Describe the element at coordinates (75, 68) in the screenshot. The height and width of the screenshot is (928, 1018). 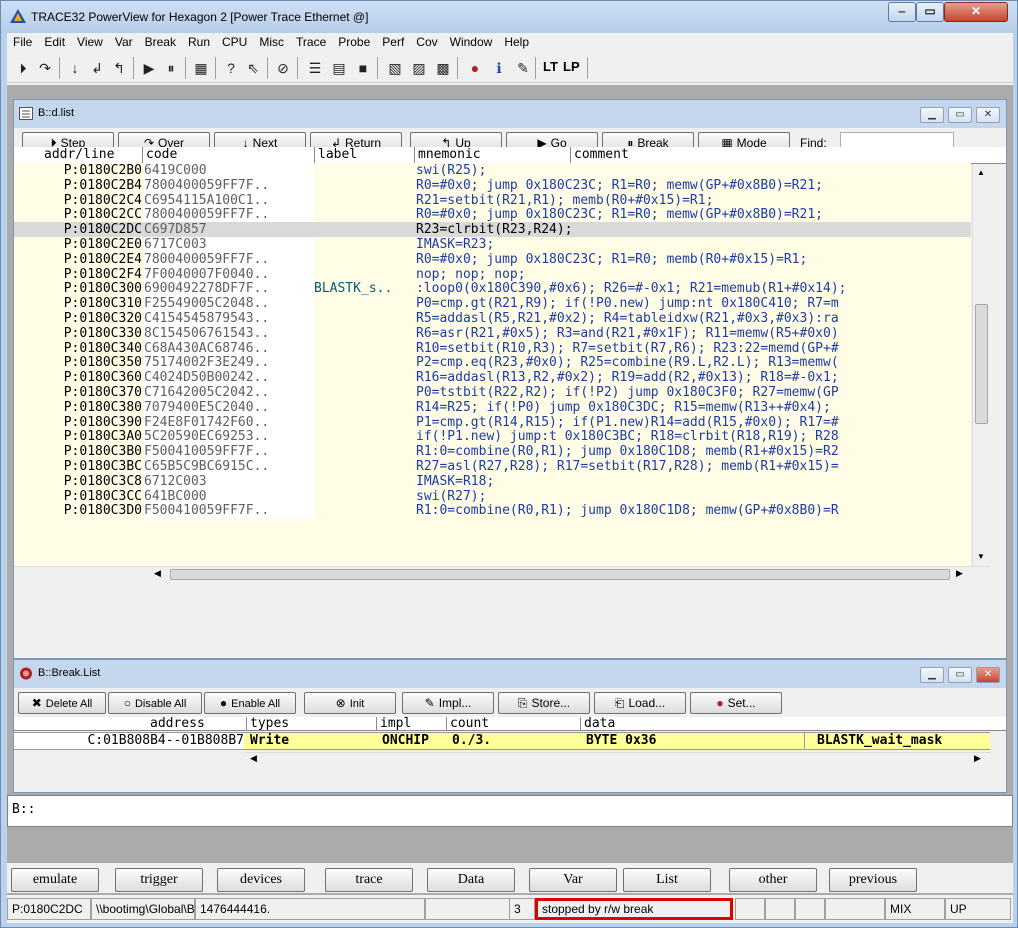
I see `next-icon: ↓` at that location.